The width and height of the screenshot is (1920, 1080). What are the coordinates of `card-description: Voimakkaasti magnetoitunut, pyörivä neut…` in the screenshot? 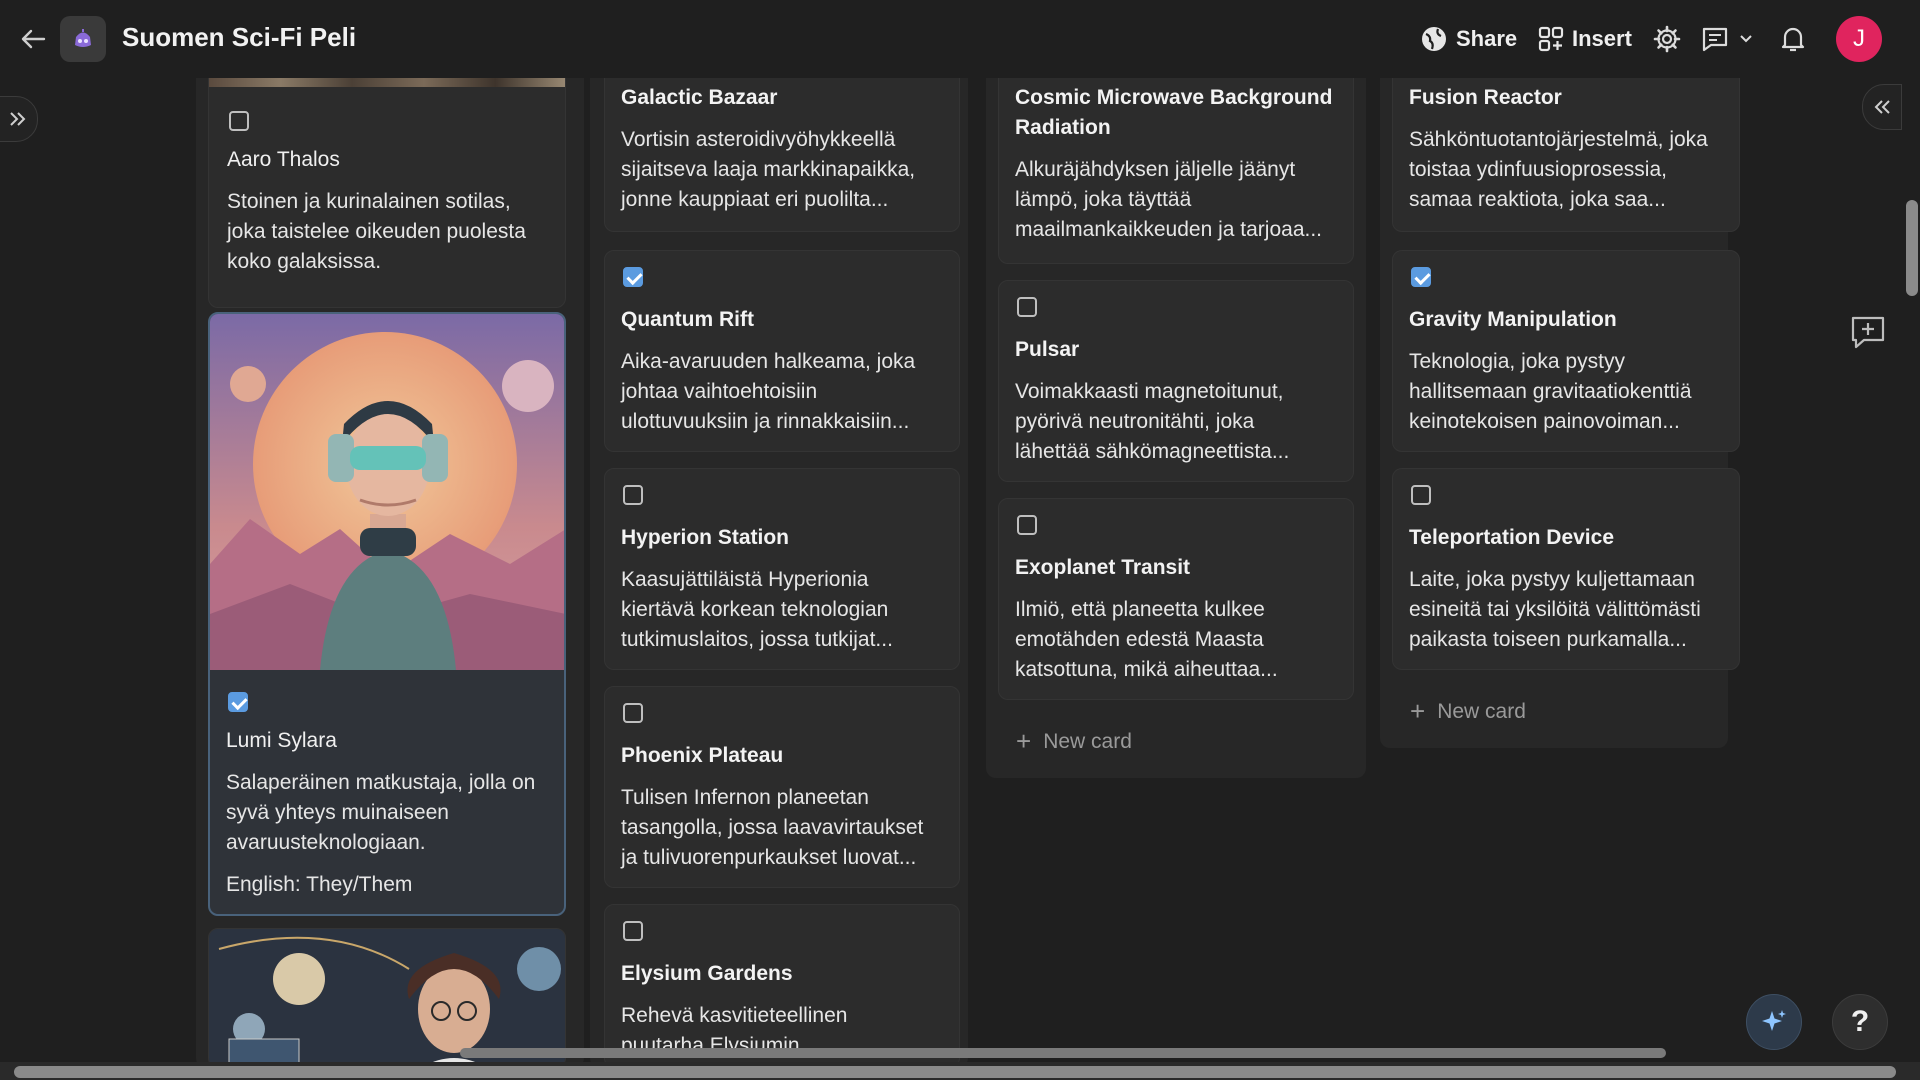 It's located at (1152, 421).